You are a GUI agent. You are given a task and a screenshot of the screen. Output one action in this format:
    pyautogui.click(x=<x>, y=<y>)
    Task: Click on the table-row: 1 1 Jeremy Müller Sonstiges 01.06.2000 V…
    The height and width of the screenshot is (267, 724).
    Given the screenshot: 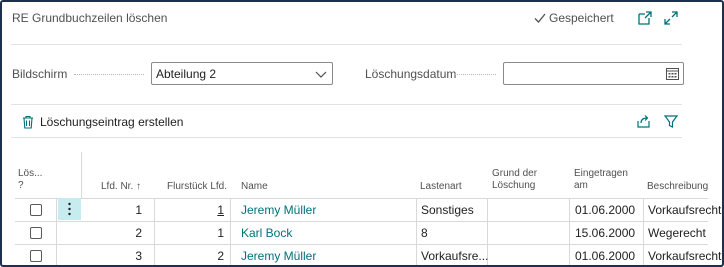 What is the action you would take?
    pyautogui.click(x=362, y=210)
    